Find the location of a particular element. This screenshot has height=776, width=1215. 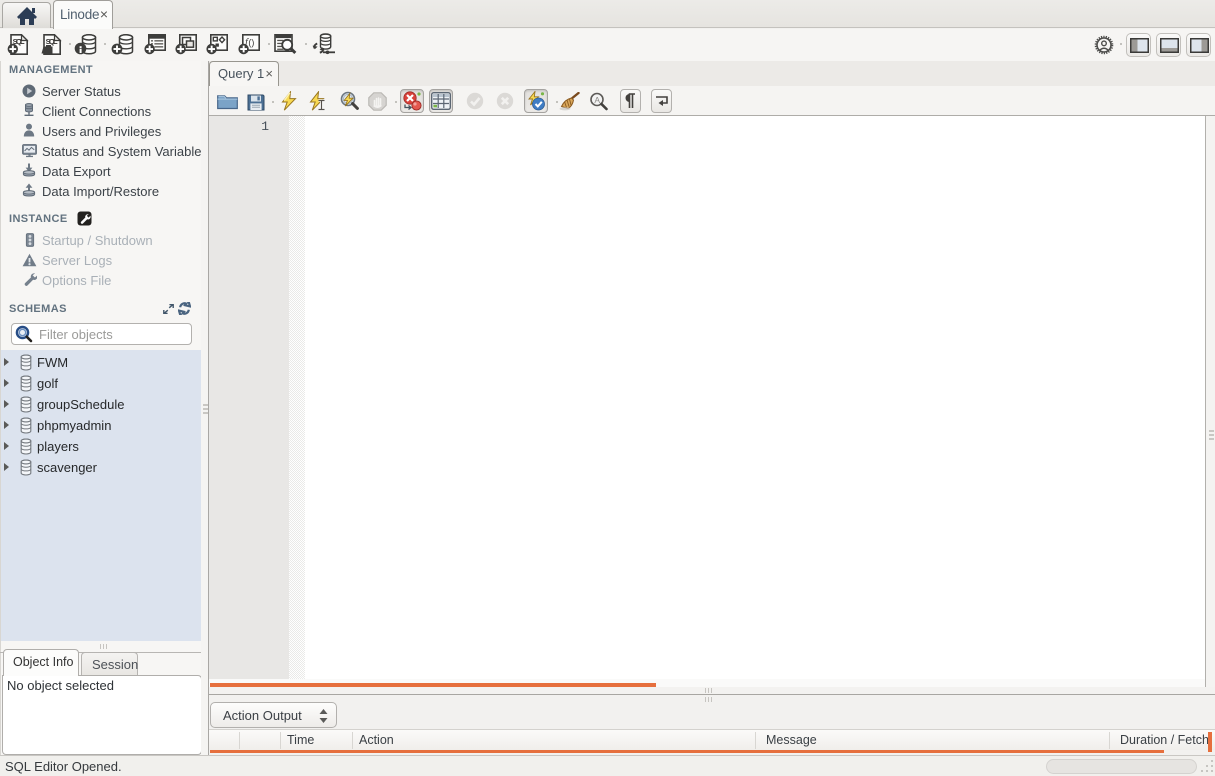

svg-text: SQL is located at coordinates (52, 41).